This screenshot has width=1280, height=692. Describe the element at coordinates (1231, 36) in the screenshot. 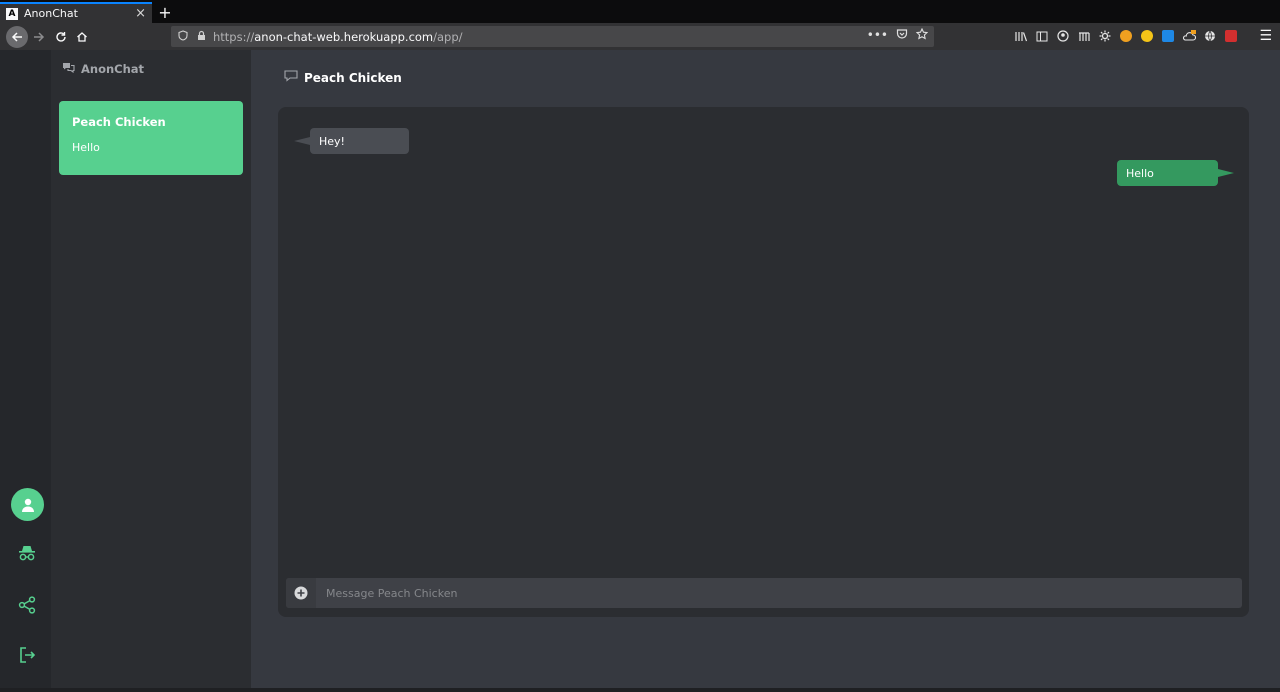

I see `extension-red-icon` at that location.